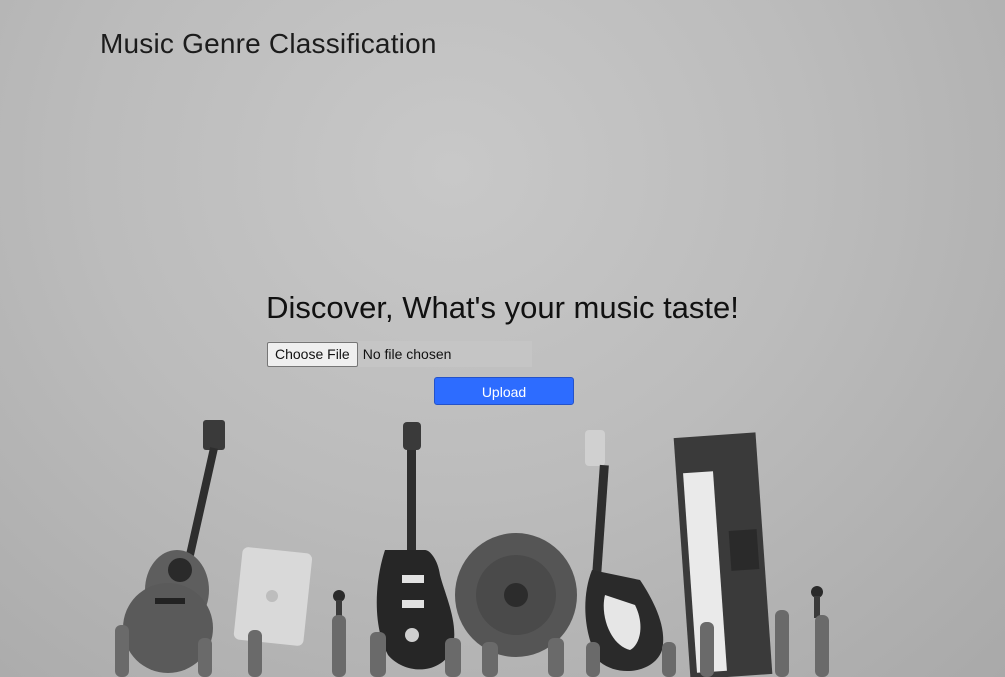  I want to click on upload-form: Choose File No file chosen Upload, so click(422, 376).